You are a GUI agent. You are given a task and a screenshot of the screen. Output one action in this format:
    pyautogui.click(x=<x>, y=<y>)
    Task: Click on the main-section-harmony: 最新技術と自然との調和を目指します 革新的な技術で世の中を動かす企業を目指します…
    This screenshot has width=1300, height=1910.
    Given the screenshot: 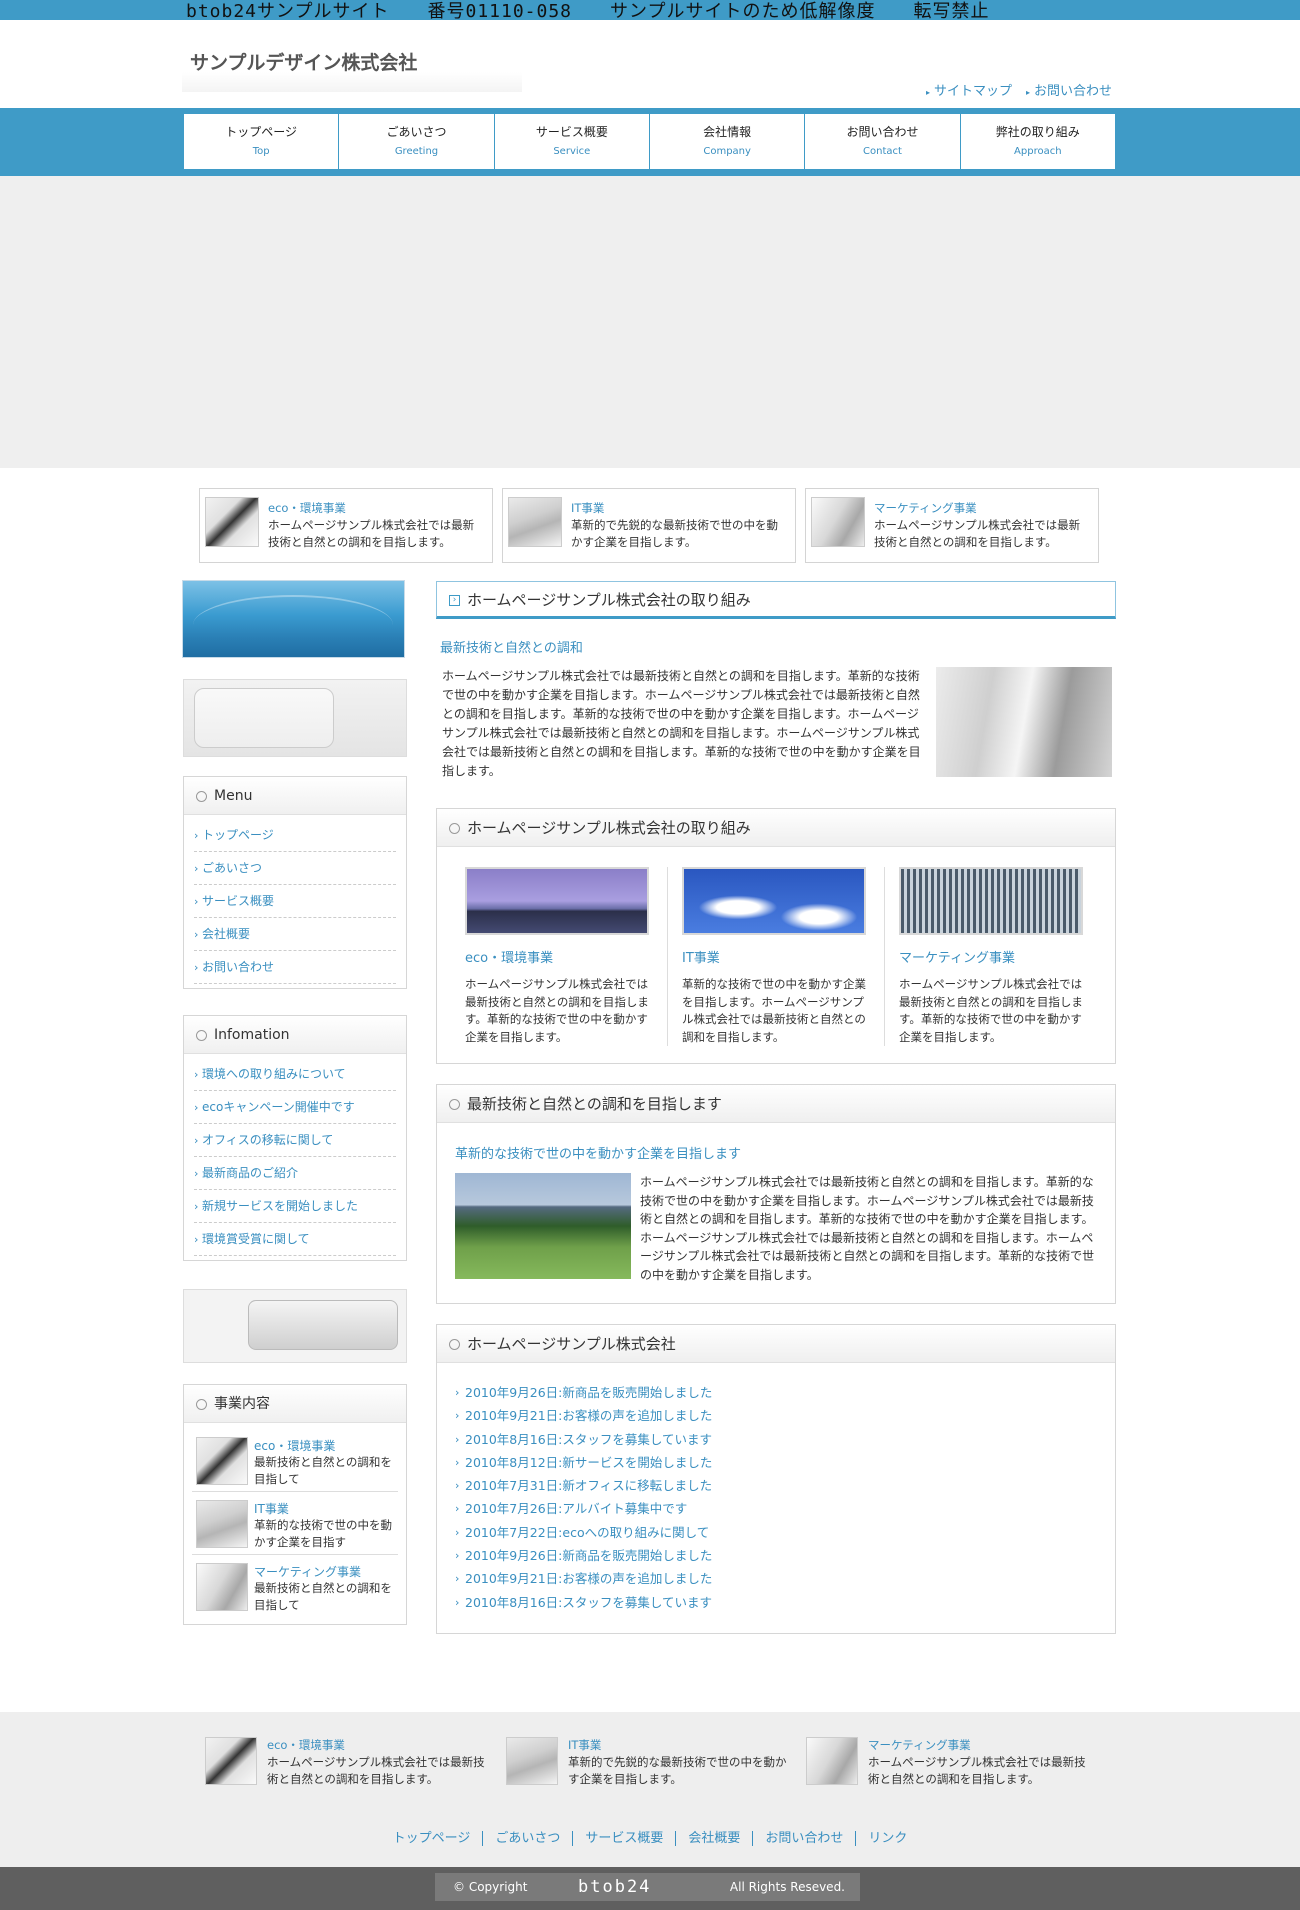 What is the action you would take?
    pyautogui.click(x=776, y=1194)
    